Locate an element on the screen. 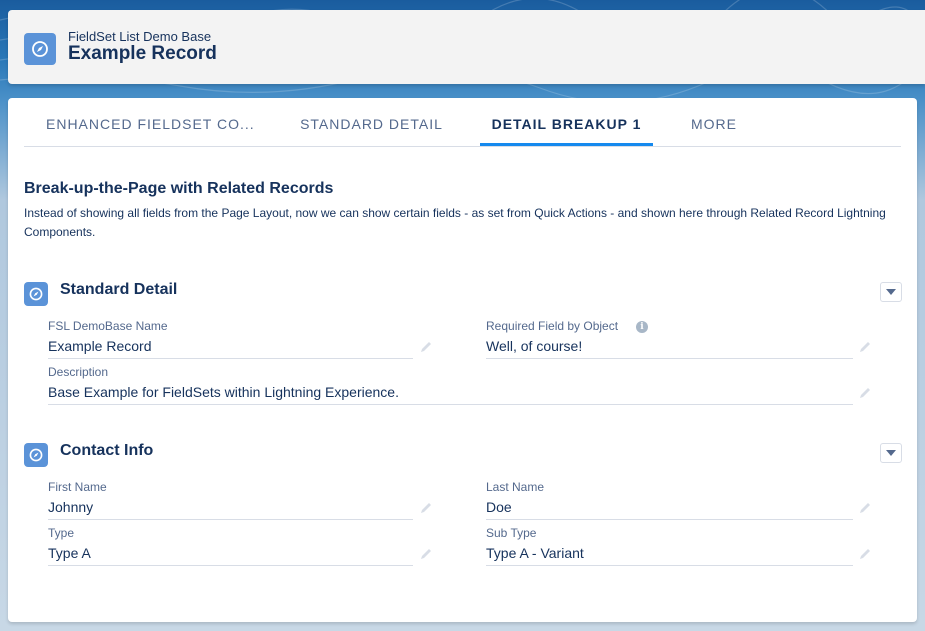  field-value-sub-type: Type A - Variant is located at coordinates (669, 554).